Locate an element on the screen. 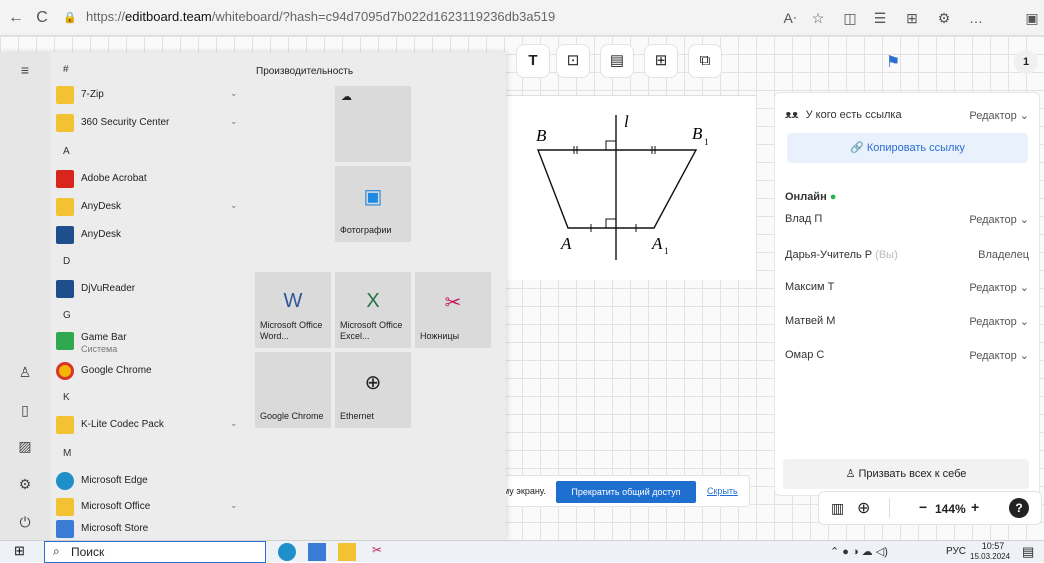  tile-ethernet: ⊕ Ethernet is located at coordinates (373, 390).